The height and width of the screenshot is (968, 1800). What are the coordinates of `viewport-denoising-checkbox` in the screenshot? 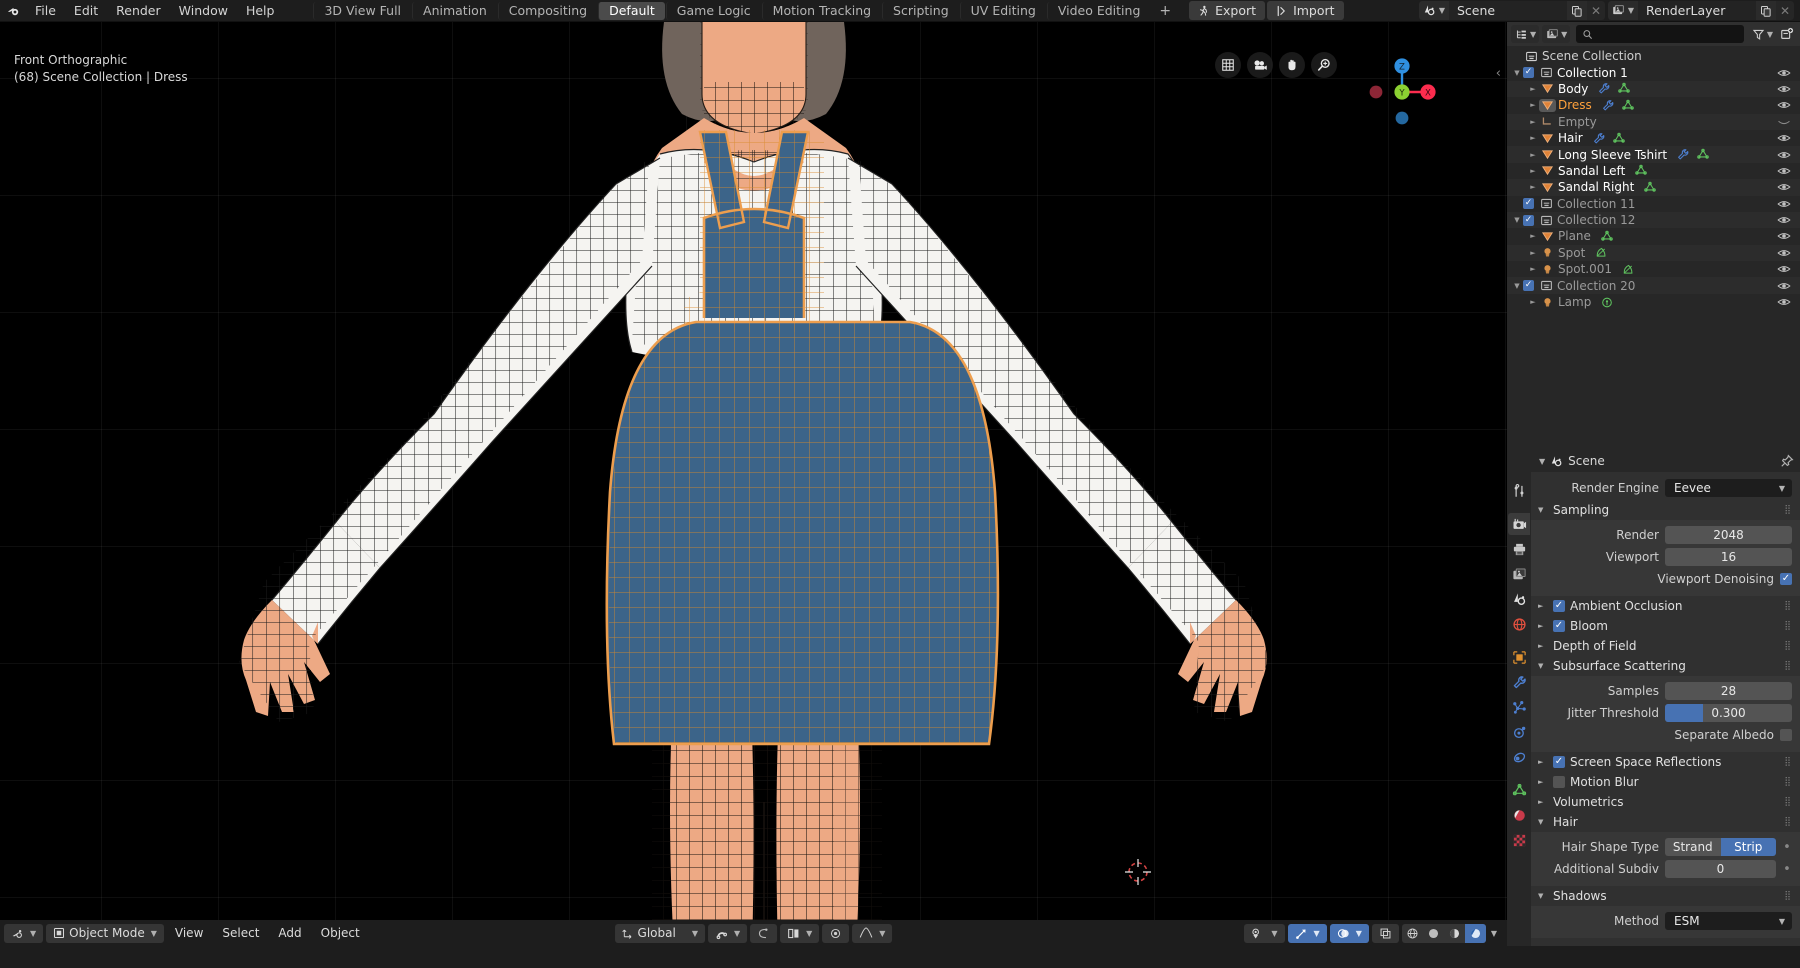 It's located at (1786, 579).